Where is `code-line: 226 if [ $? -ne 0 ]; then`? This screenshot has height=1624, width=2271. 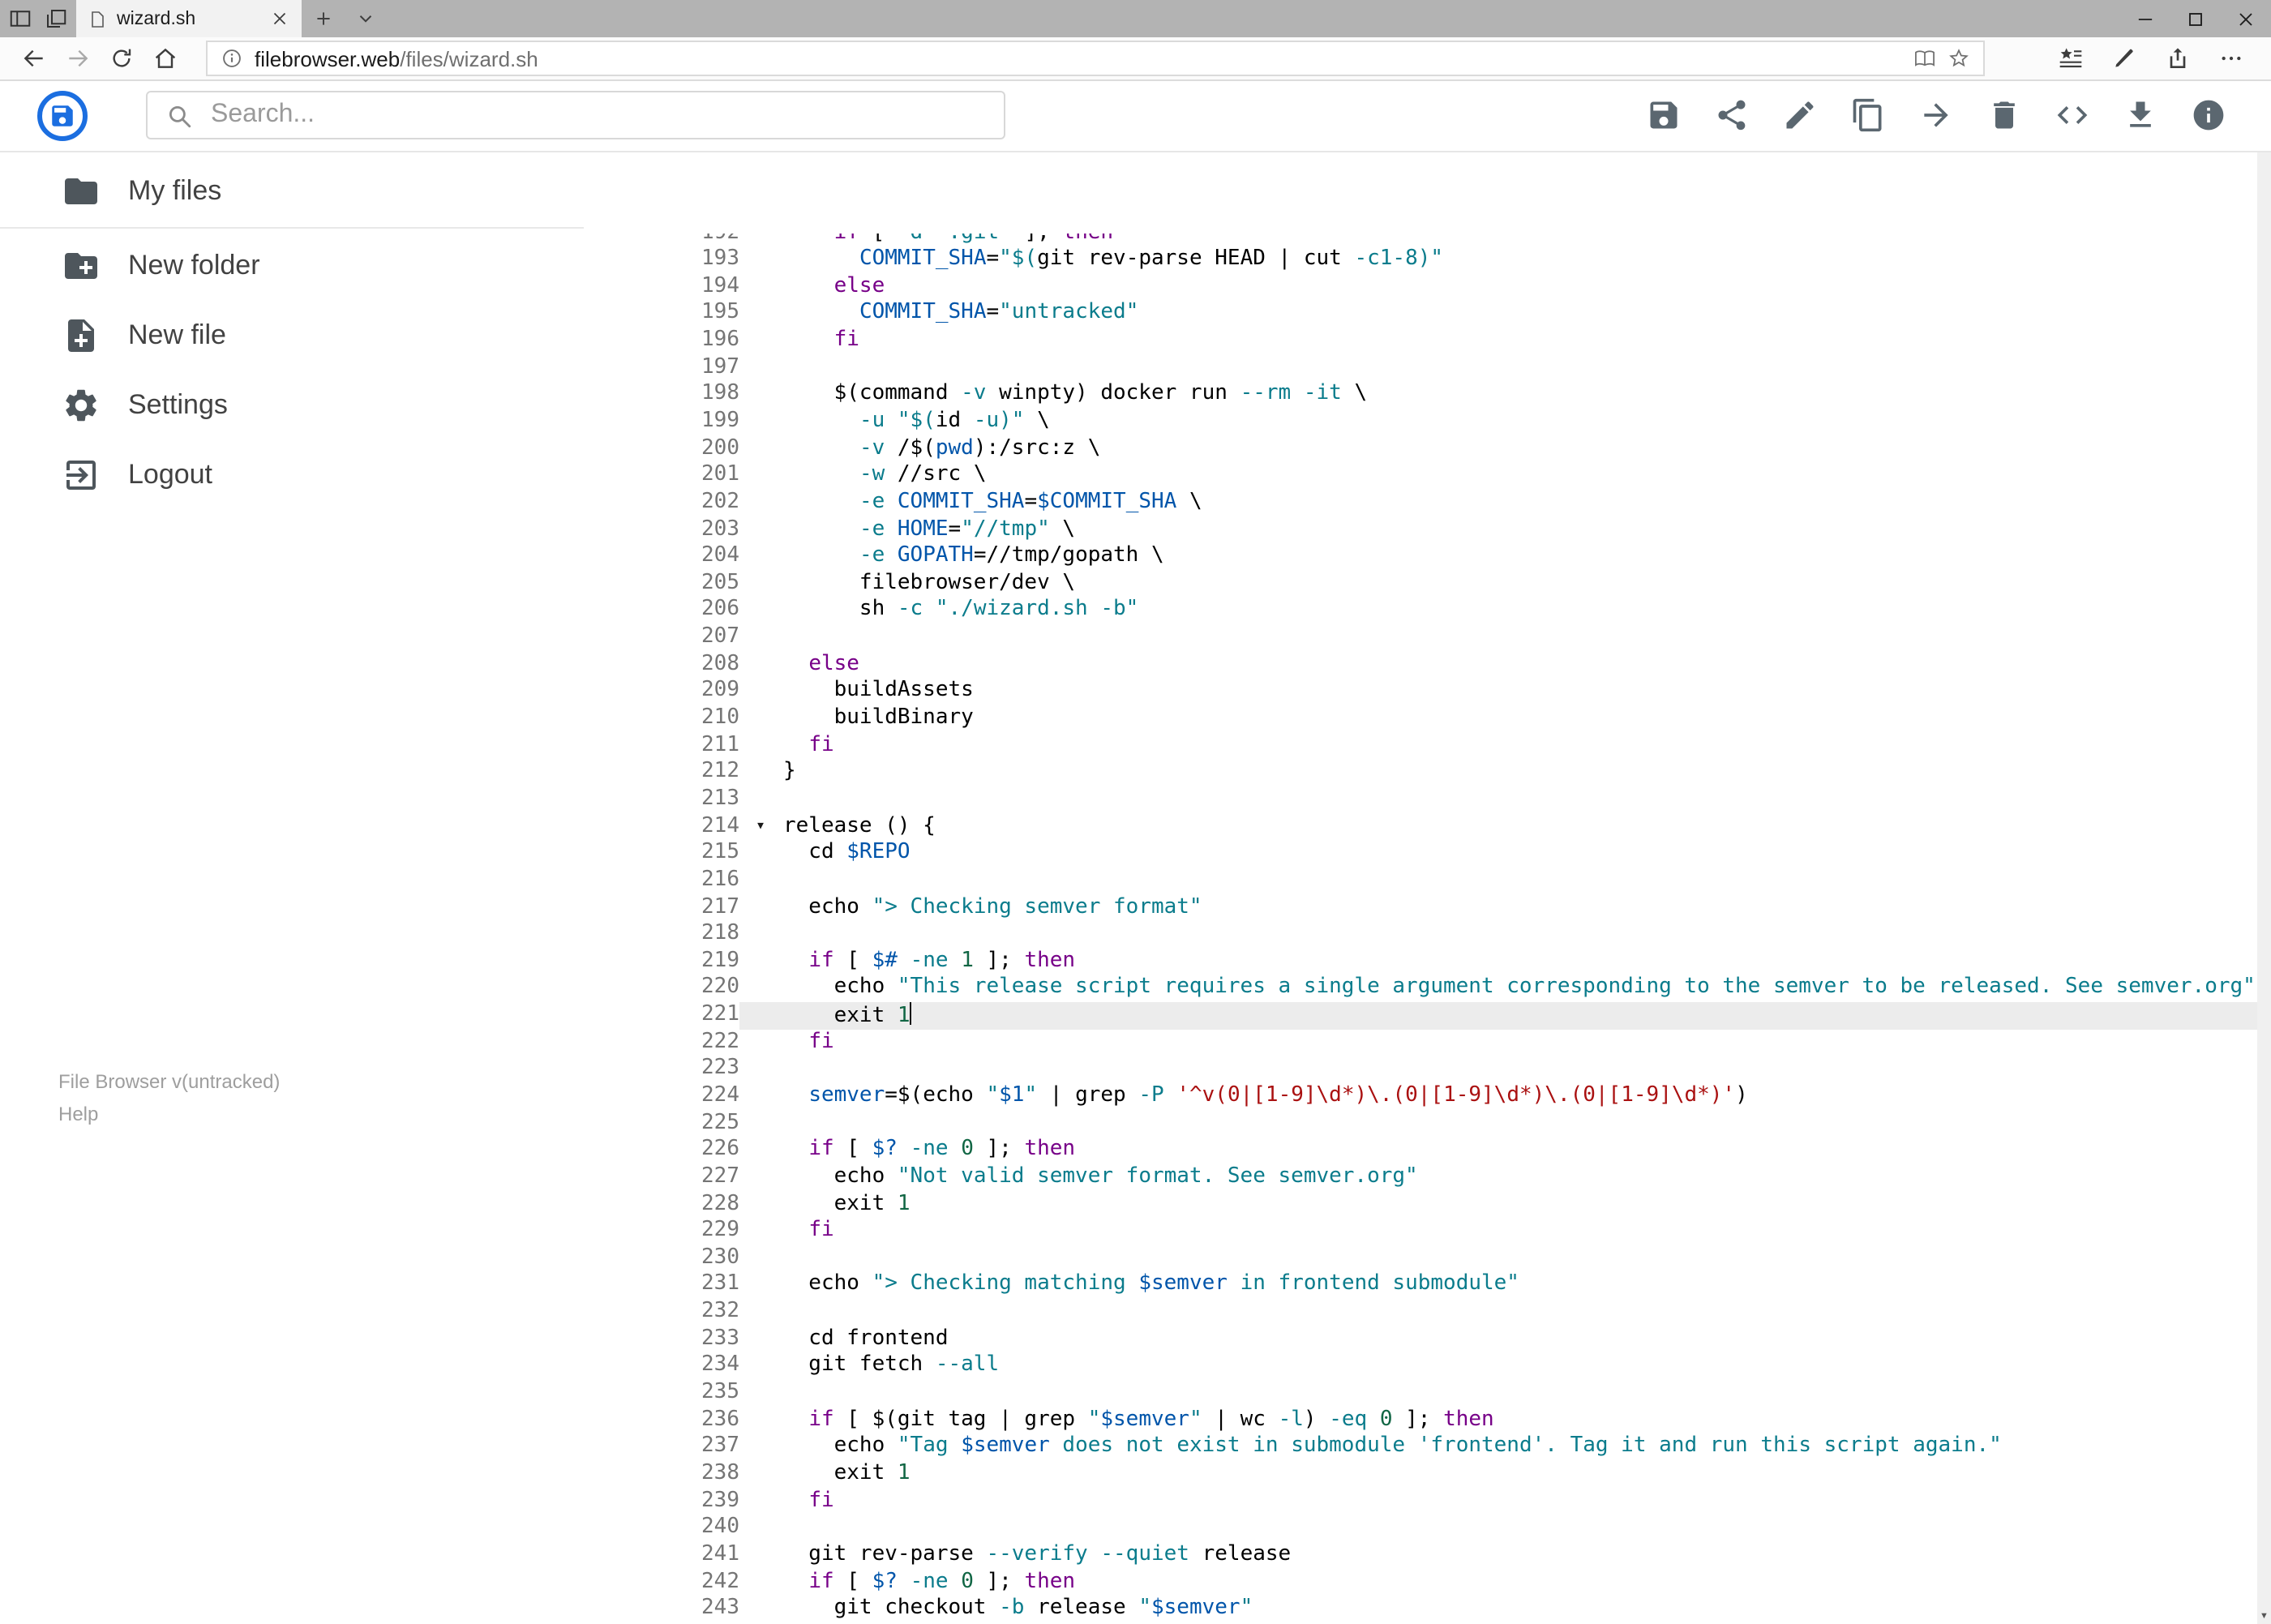 code-line: 226 if [ $? -ne 0 ]; then is located at coordinates (1421, 1151).